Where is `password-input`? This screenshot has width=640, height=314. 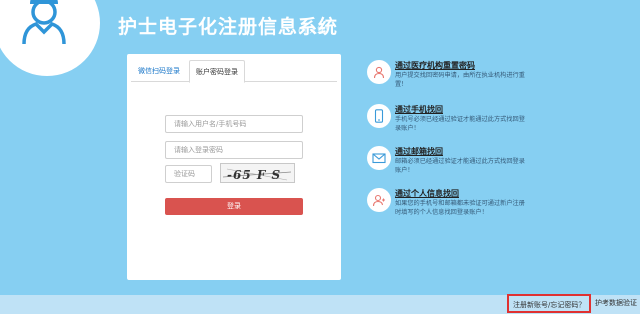
password-input is located at coordinates (234, 150).